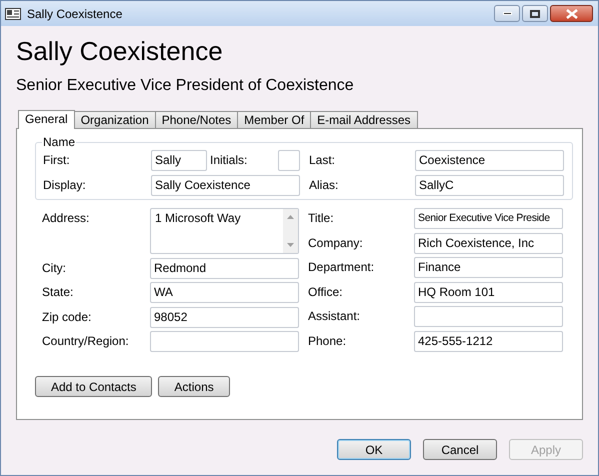 The width and height of the screenshot is (599, 476). Describe the element at coordinates (115, 119) in the screenshot. I see `tab: Organization` at that location.